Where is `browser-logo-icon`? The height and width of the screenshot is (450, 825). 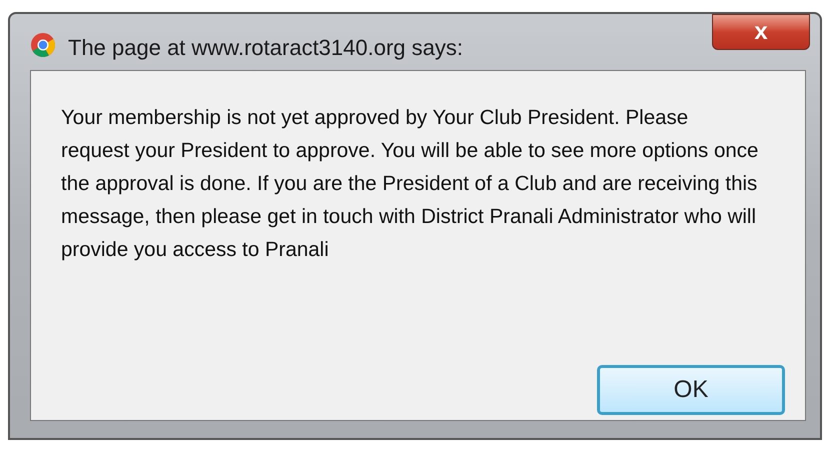
browser-logo-icon is located at coordinates (43, 45).